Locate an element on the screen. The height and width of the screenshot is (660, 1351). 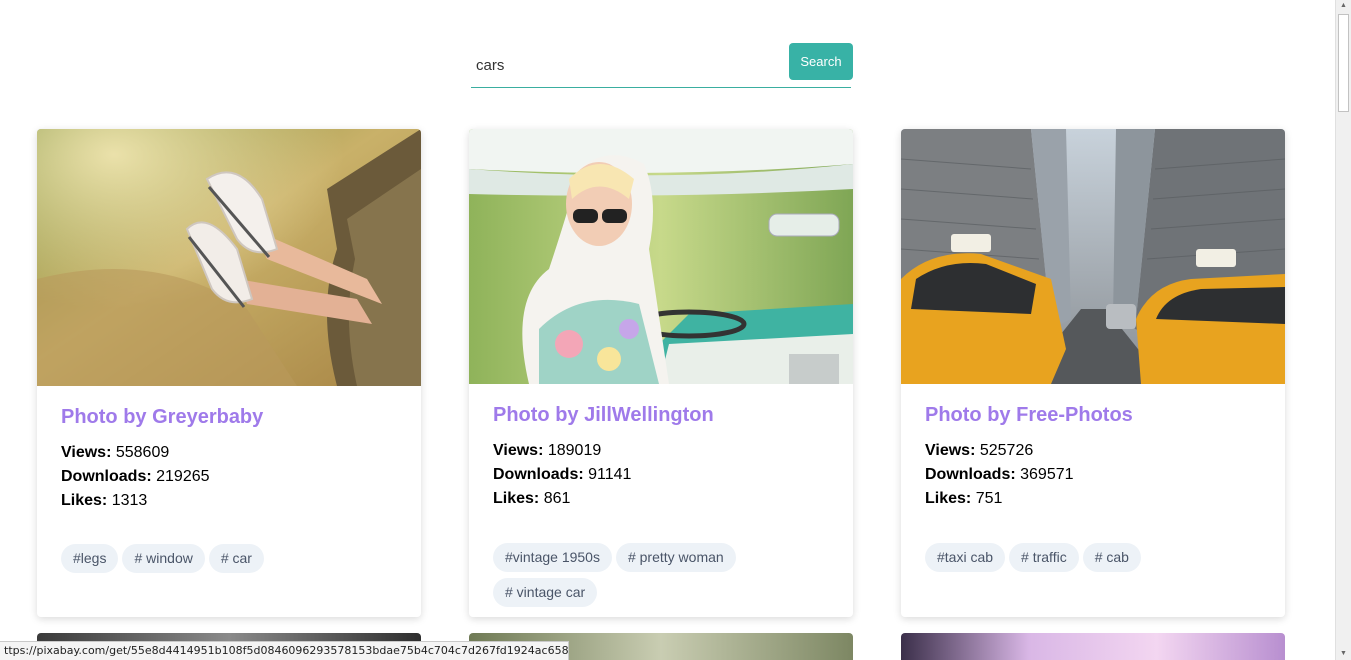
photo-legs-window is located at coordinates (229, 257).